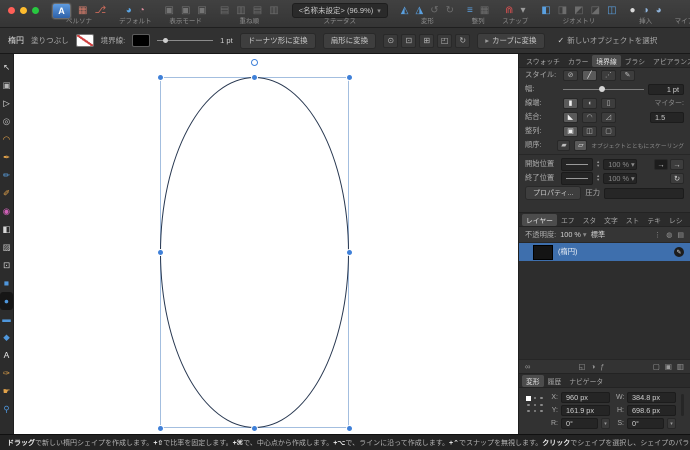  What do you see at coordinates (522, 10) in the screenshot?
I see `snapping-dropdown-icon: ▾` at bounding box center [522, 10].